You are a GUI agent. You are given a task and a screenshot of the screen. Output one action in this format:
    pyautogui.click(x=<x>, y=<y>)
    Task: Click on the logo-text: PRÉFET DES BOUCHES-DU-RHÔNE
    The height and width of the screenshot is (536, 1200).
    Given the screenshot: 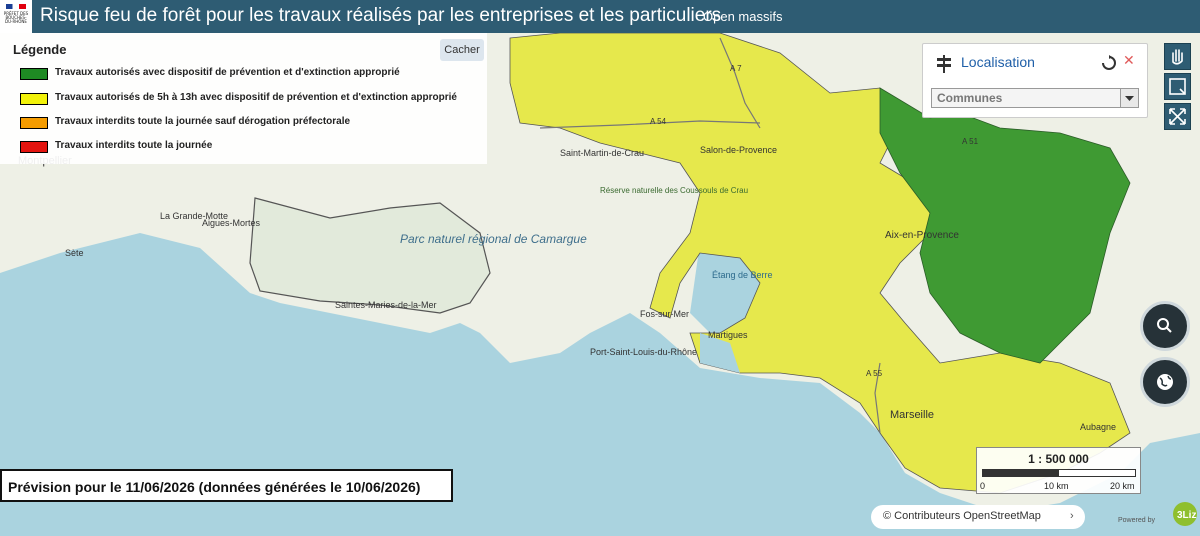 What is the action you would take?
    pyautogui.click(x=16, y=17)
    